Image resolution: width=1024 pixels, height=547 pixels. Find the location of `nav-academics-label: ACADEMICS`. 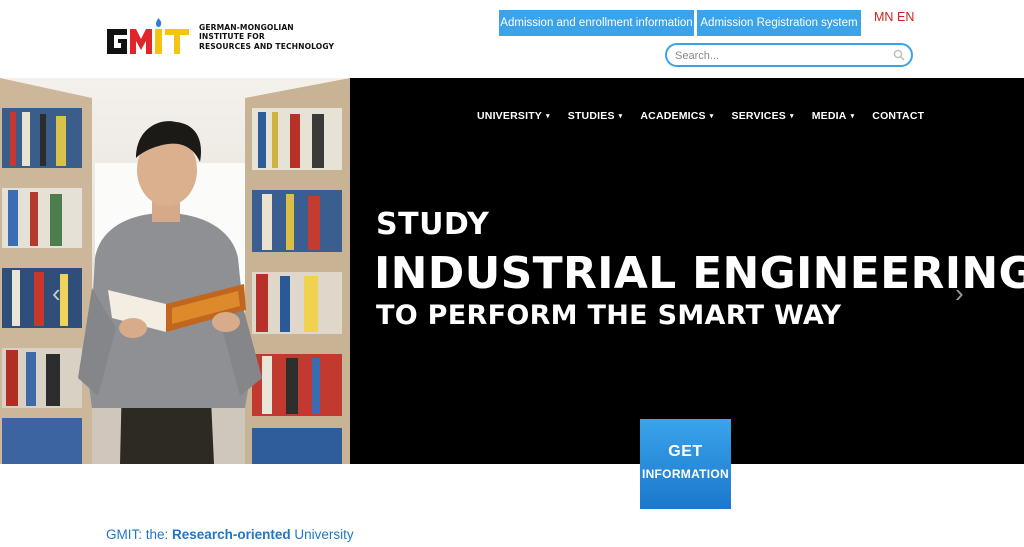

nav-academics-label: ACADEMICS is located at coordinates (673, 116).